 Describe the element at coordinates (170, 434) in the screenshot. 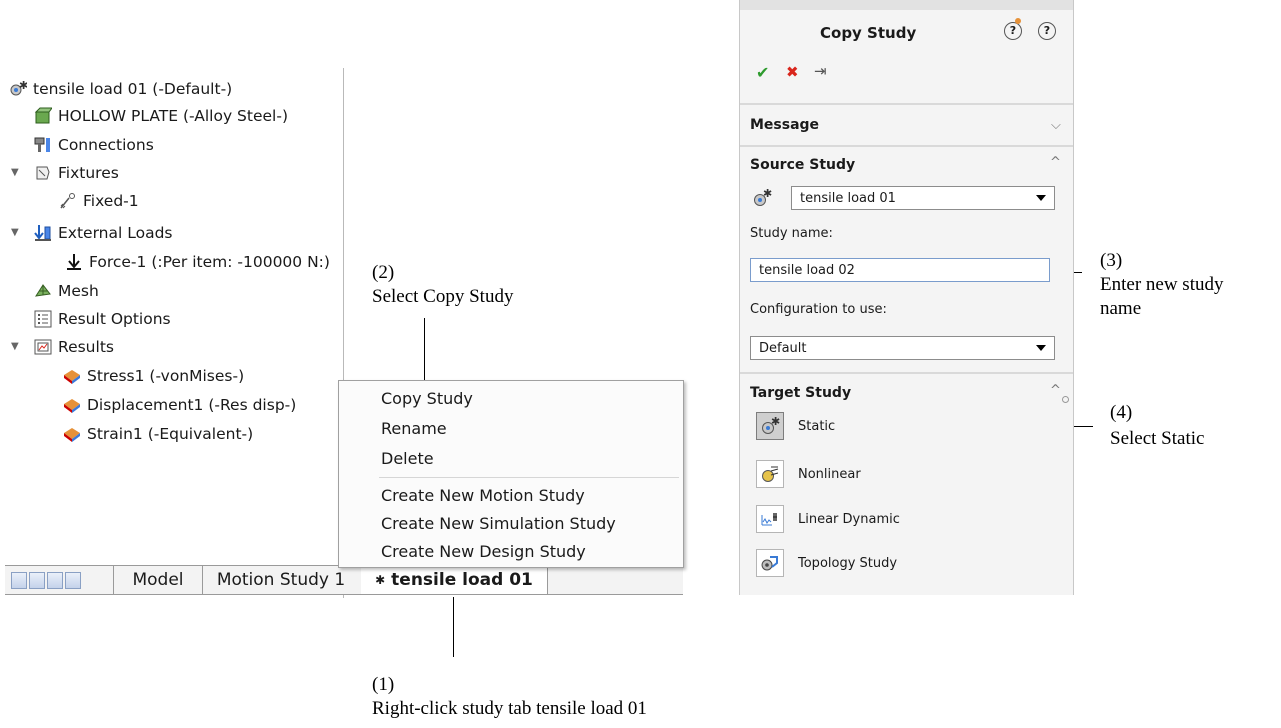

I see `tree-label: Strain1 (-Equivalent-)` at that location.